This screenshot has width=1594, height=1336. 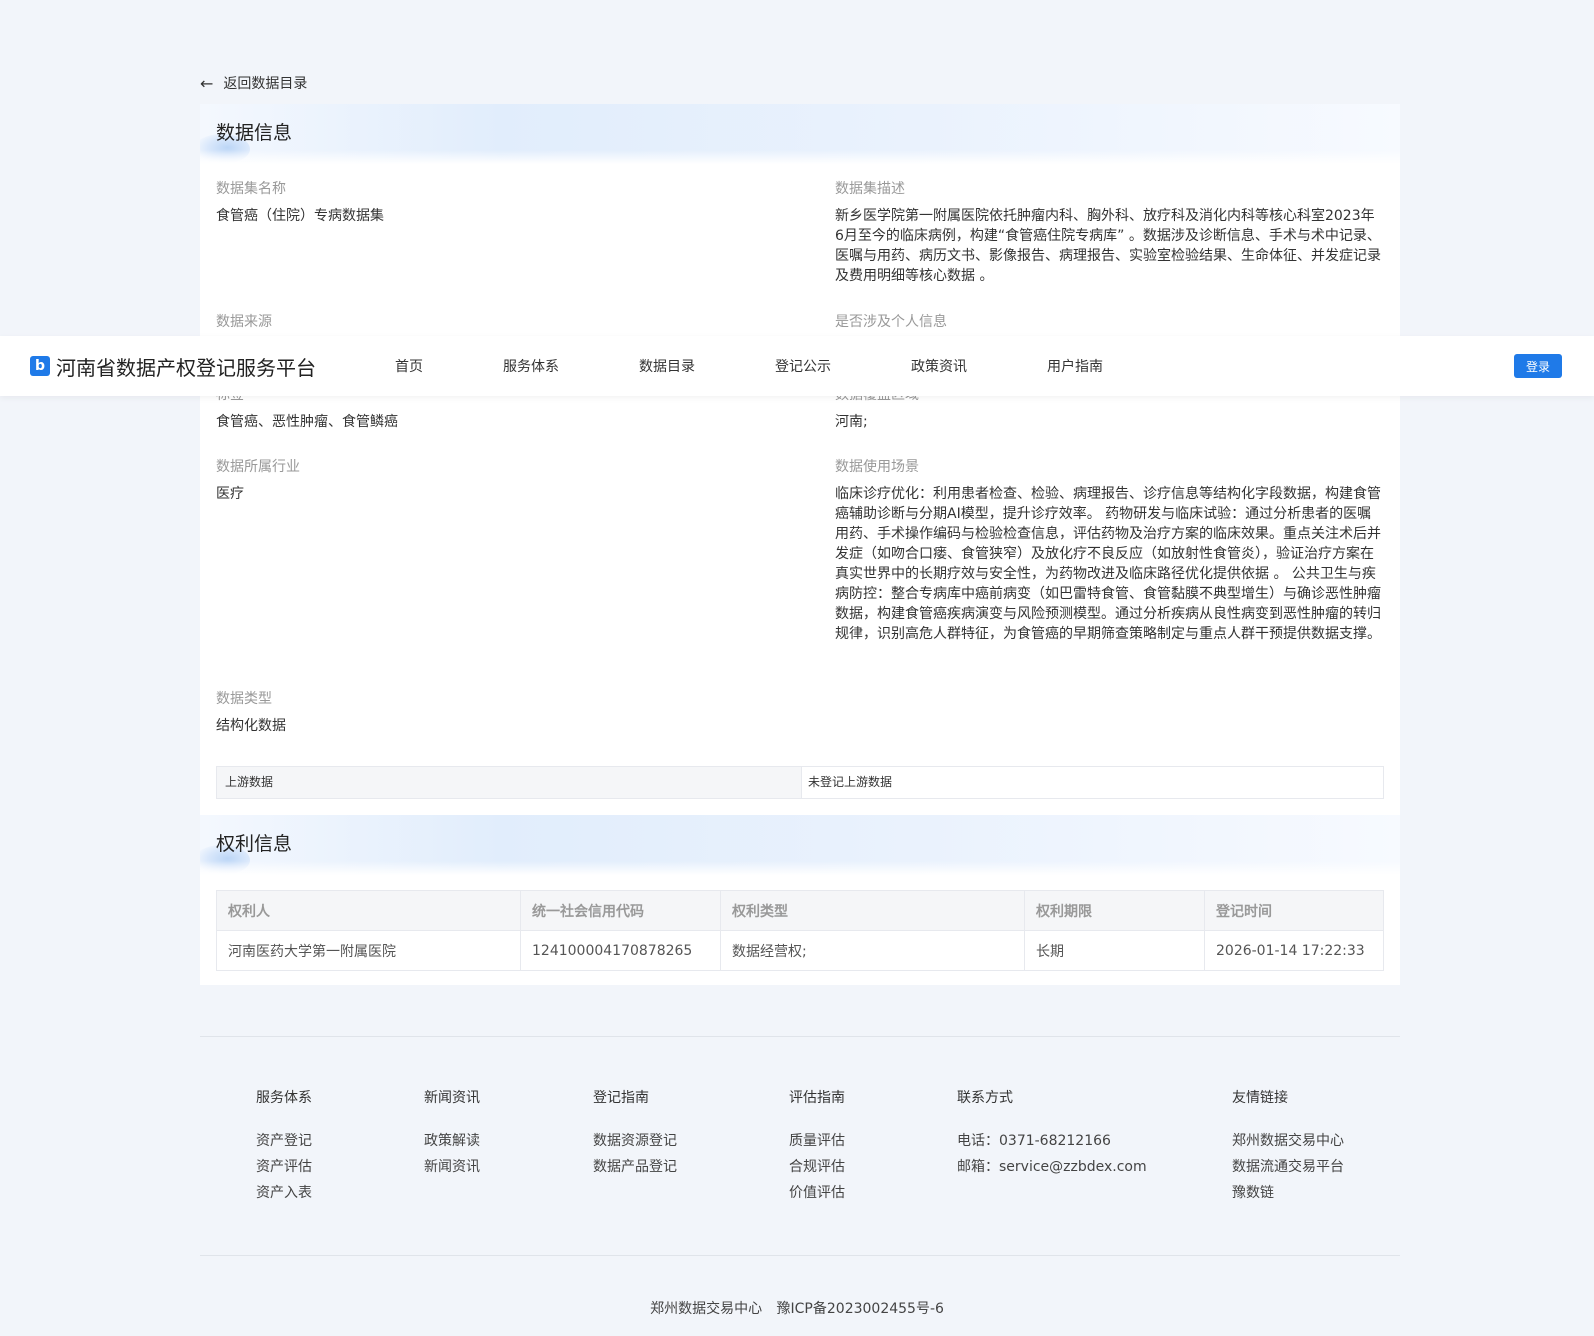 What do you see at coordinates (509, 782) in the screenshot?
I see `upstream-label: 上游数据` at bounding box center [509, 782].